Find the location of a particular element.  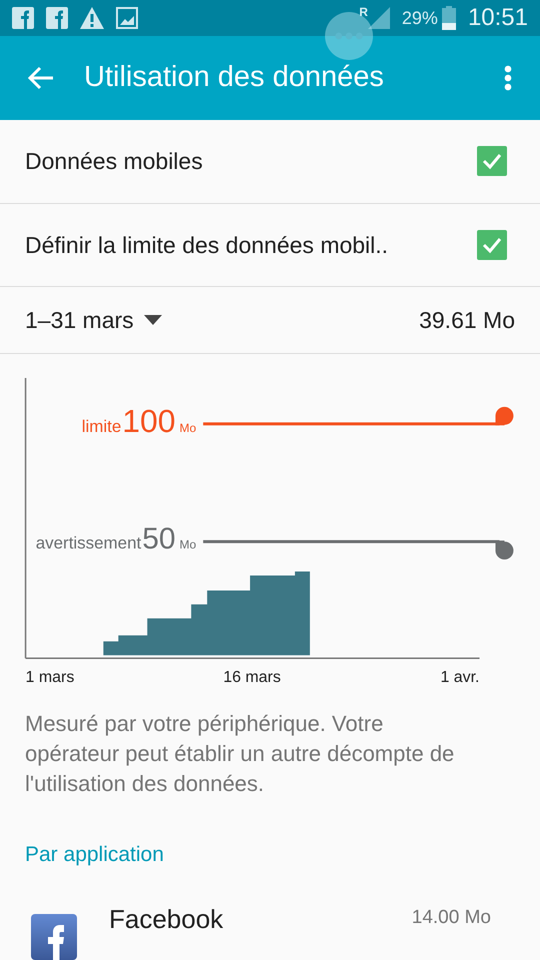

dropdown-caret-icon is located at coordinates (153, 320).